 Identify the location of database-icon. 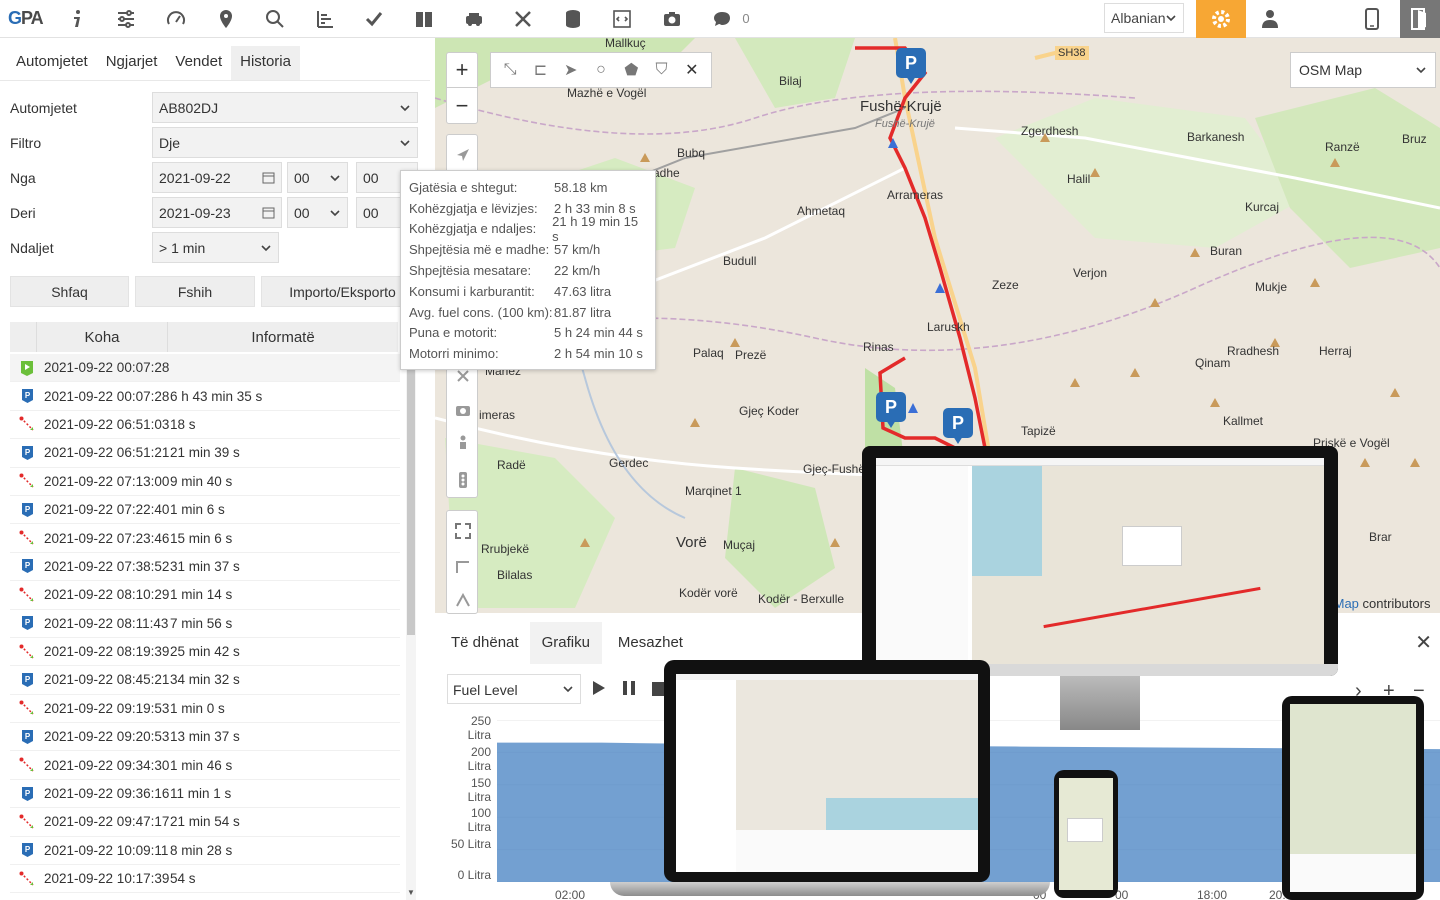
(573, 19).